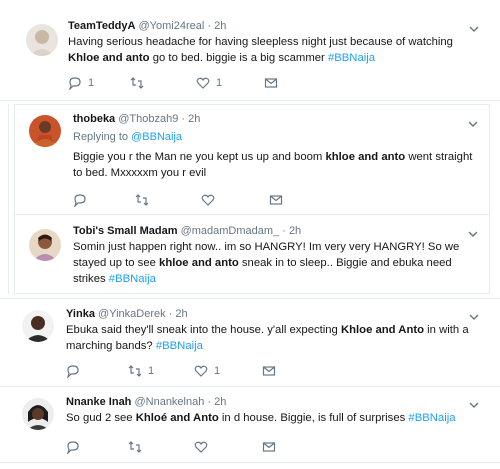 Image resolution: width=500 pixels, height=469 pixels. I want to click on tweet-text-part: So gud 2 see, so click(101, 418).